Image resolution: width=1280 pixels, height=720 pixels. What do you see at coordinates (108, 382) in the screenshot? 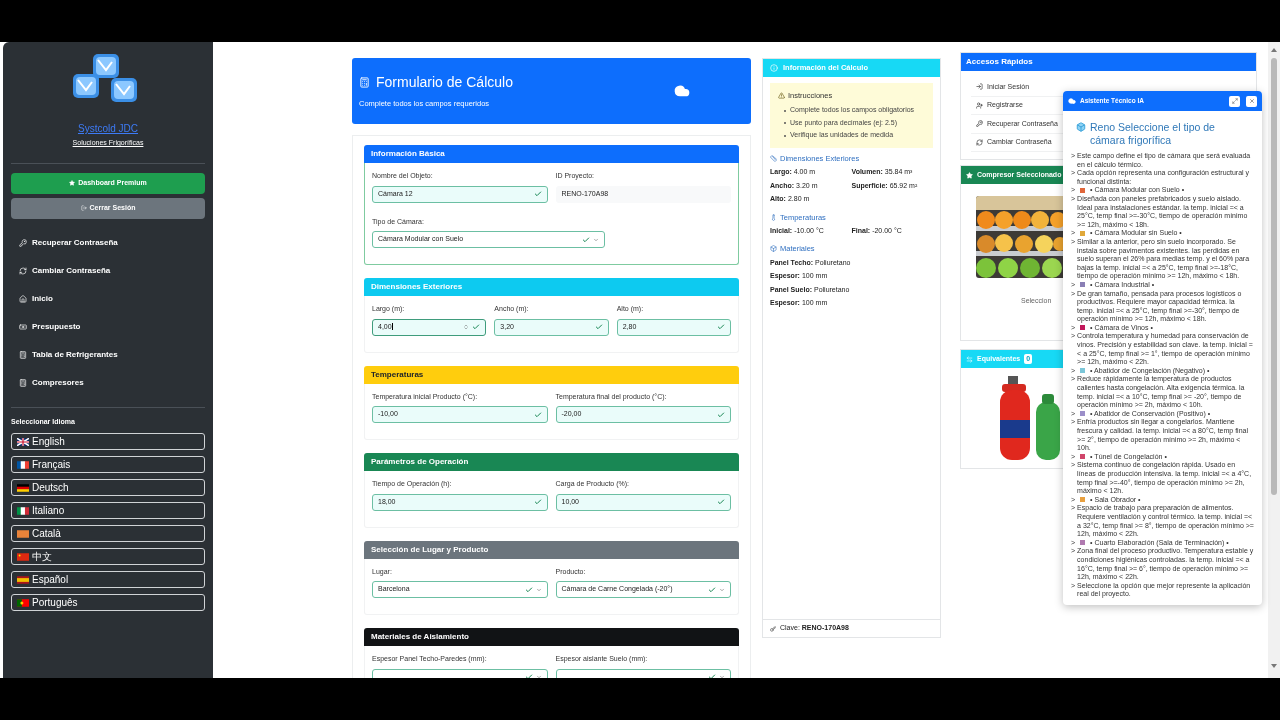
I see `nav-link: Compresores` at bounding box center [108, 382].